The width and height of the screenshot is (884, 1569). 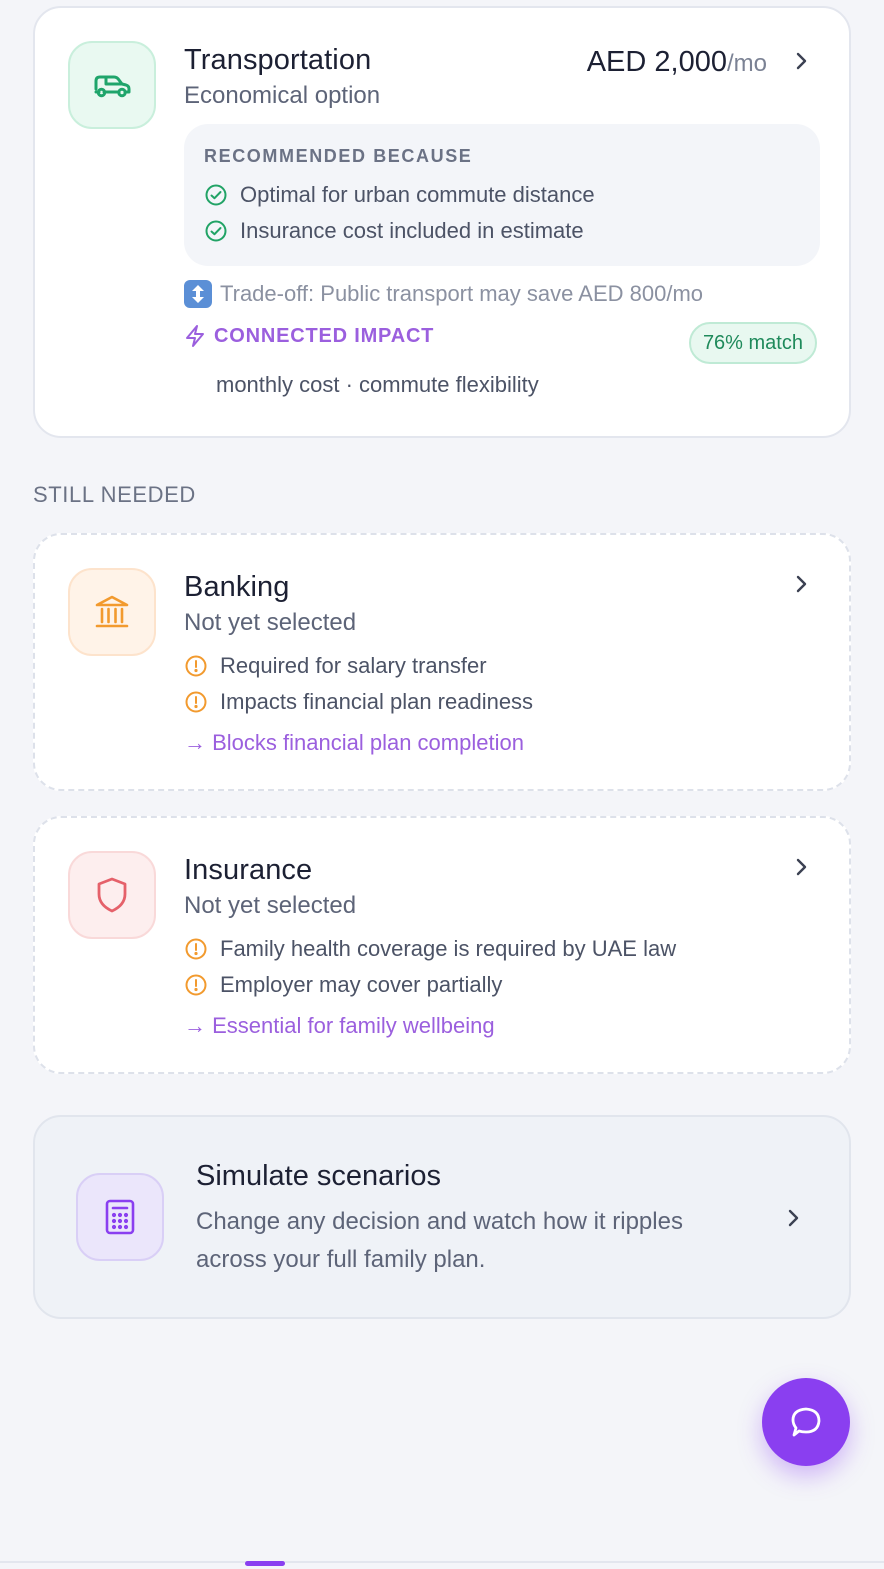 What do you see at coordinates (198, 294) in the screenshot?
I see `up-down-arrow-icon` at bounding box center [198, 294].